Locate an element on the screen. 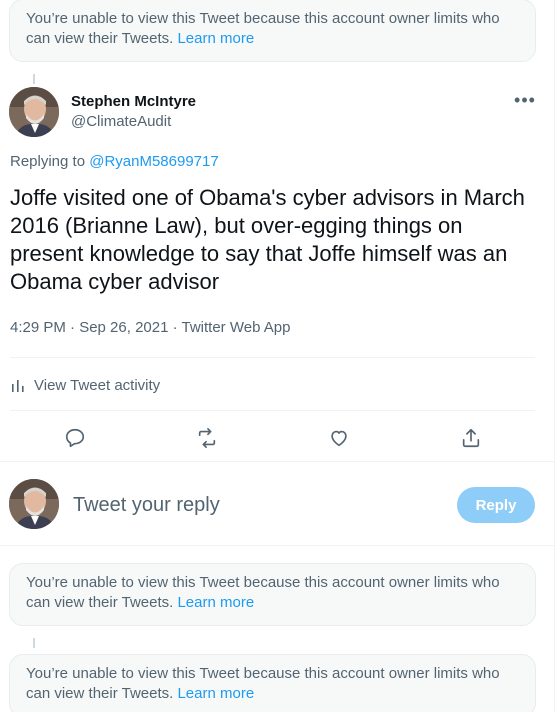  replying-to: Replying to @RyanM58699717 is located at coordinates (114, 162).